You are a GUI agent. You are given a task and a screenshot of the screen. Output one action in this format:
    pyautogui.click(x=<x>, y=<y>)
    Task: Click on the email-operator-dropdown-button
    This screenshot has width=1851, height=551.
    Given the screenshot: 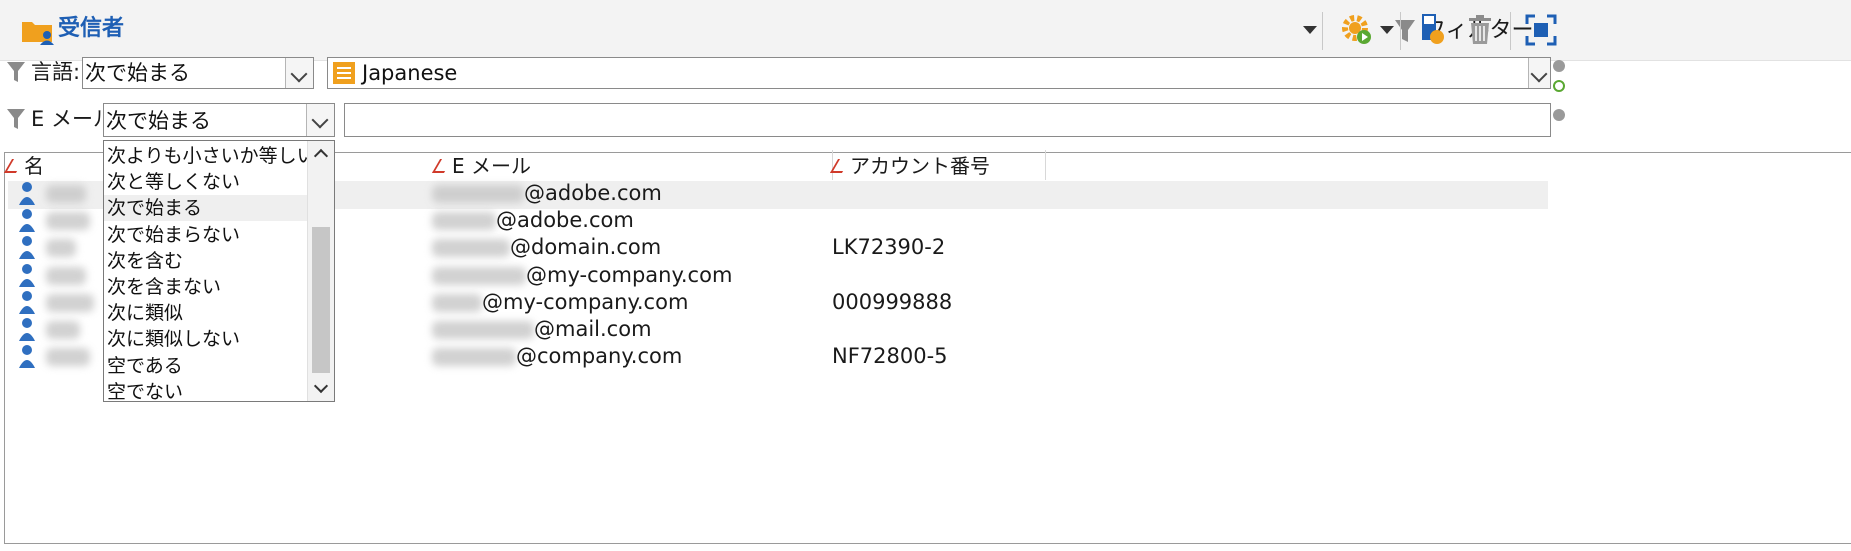 What is the action you would take?
    pyautogui.click(x=320, y=120)
    